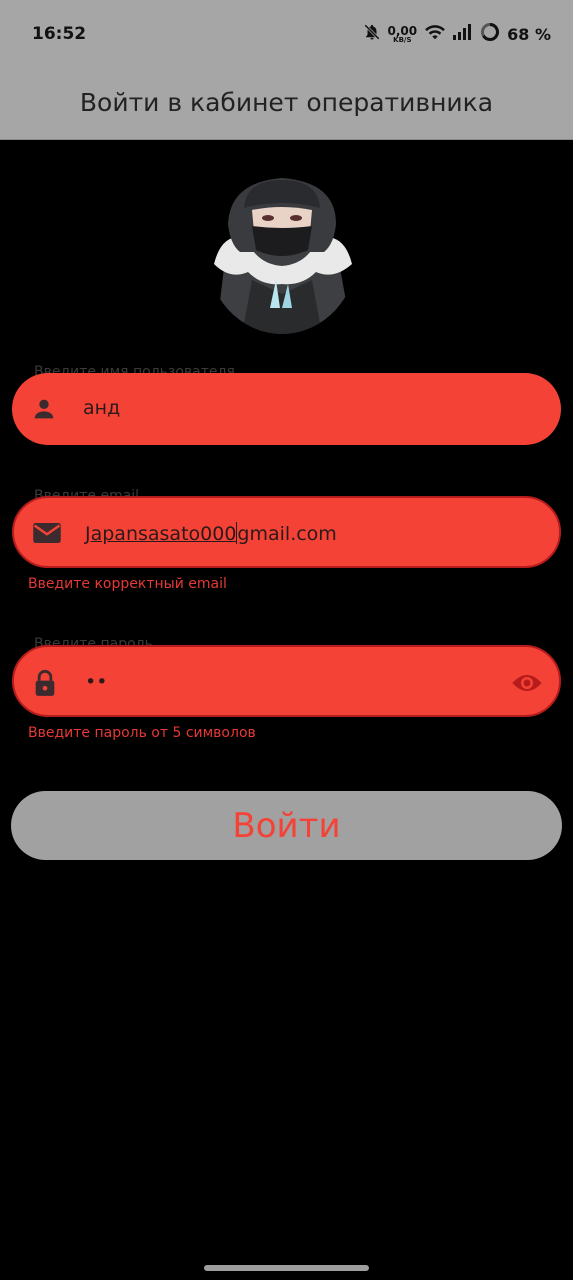 Image resolution: width=573 pixels, height=1280 pixels. I want to click on mail-icon, so click(46, 534).